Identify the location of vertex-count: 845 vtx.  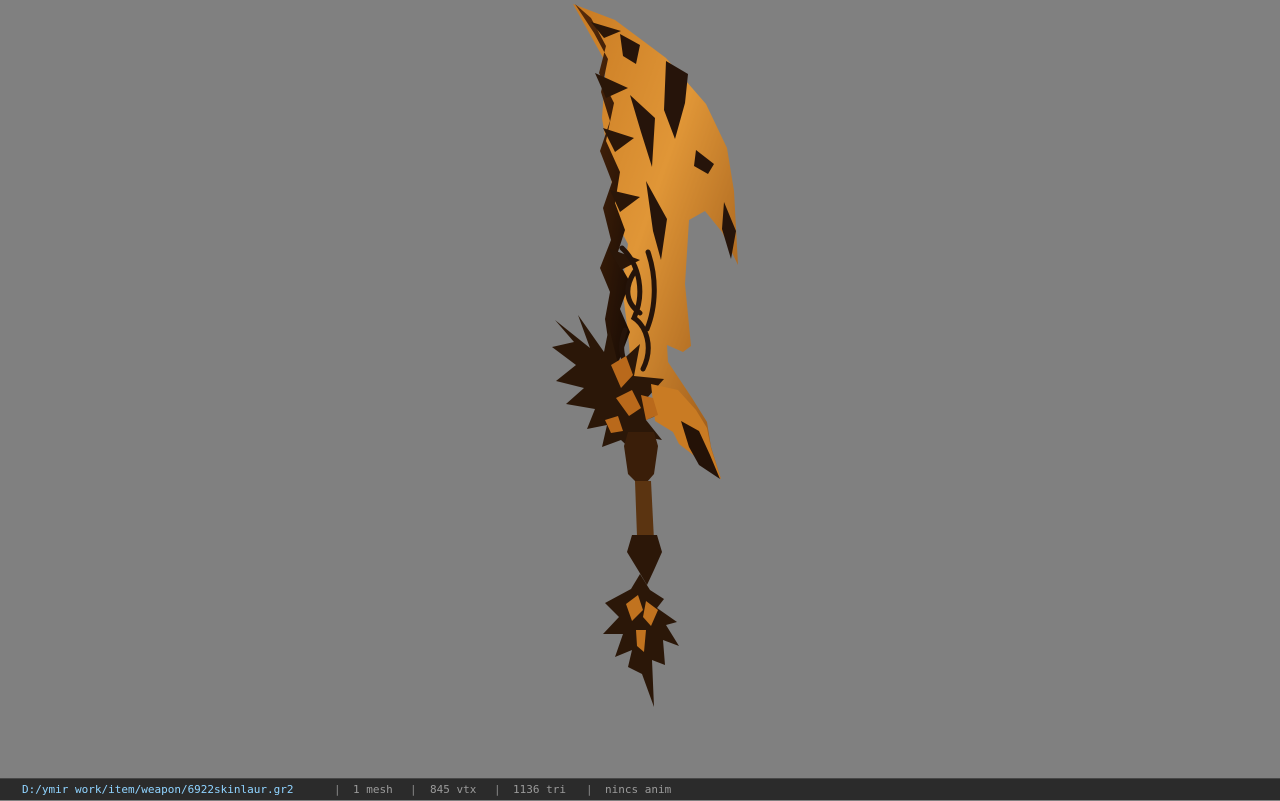
(453, 789).